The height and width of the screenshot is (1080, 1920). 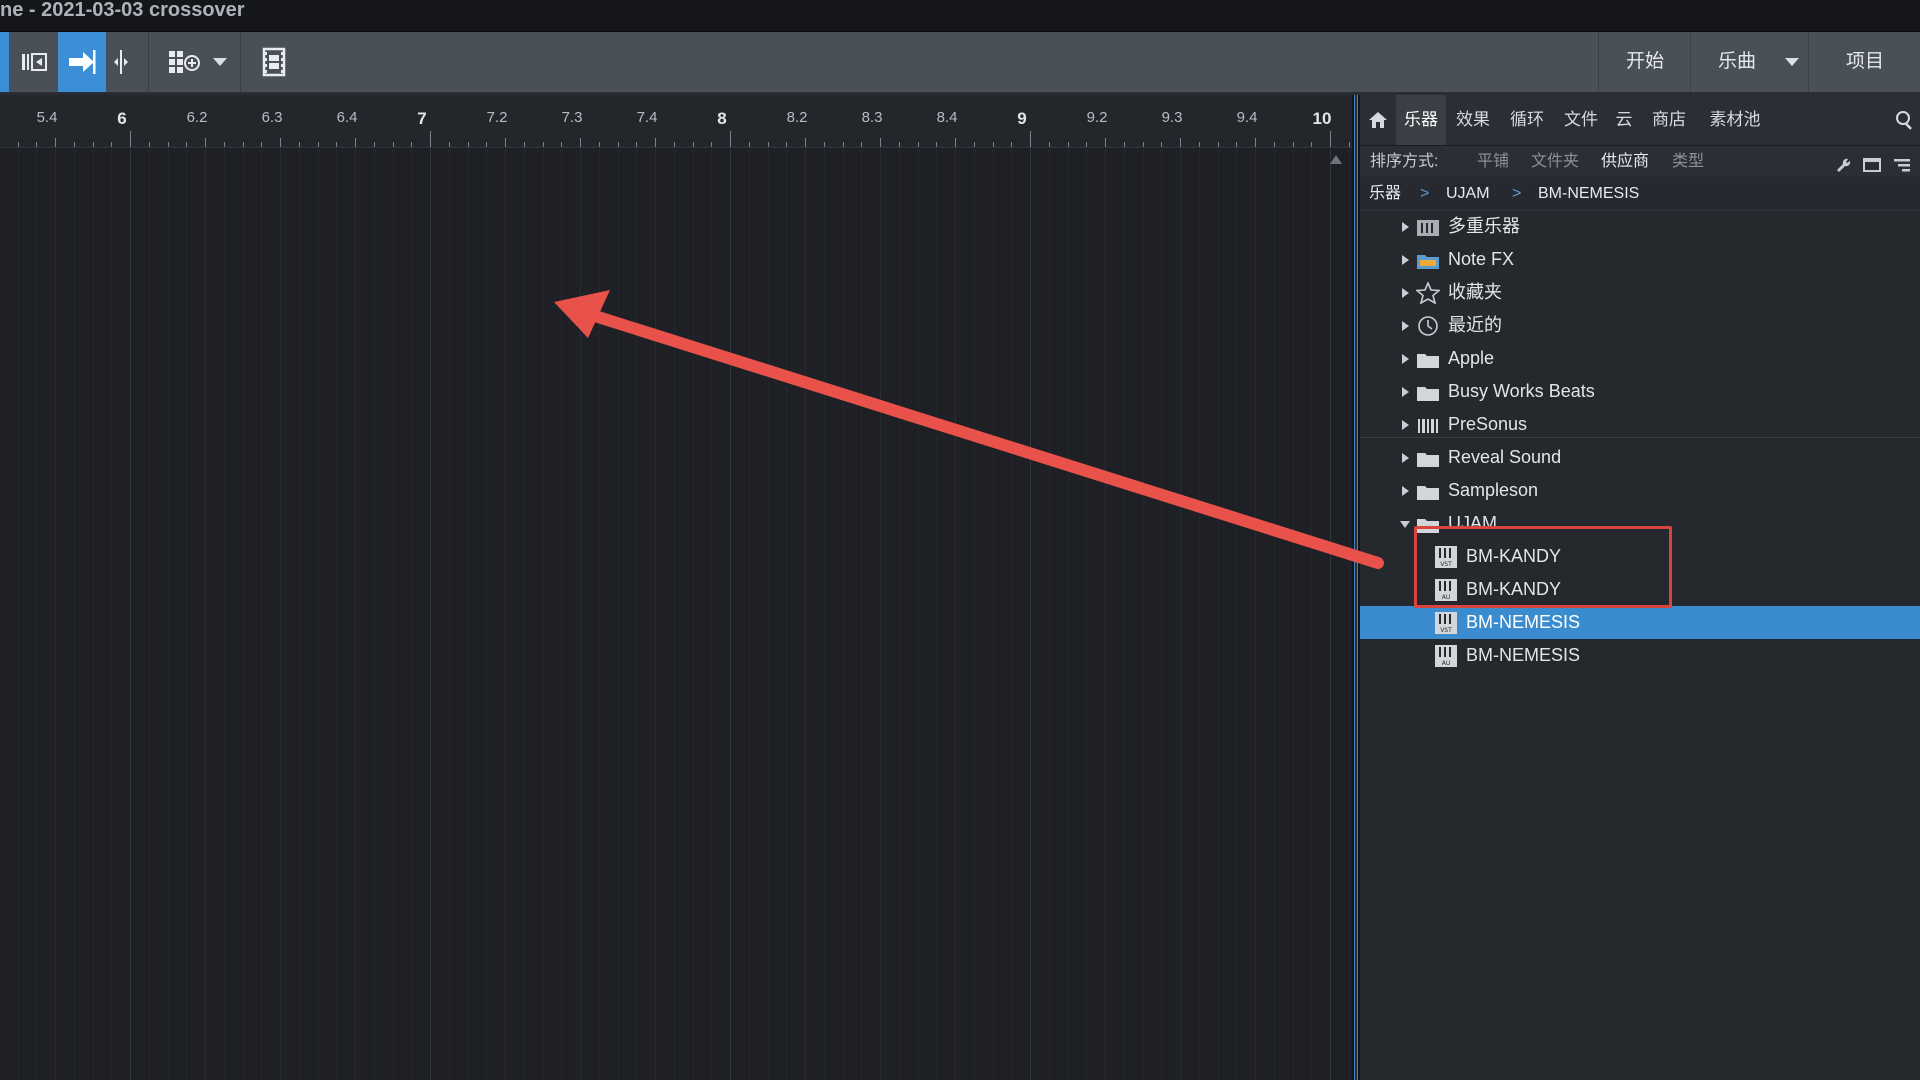 What do you see at coordinates (4, 62) in the screenshot?
I see `toolbar-edge-button` at bounding box center [4, 62].